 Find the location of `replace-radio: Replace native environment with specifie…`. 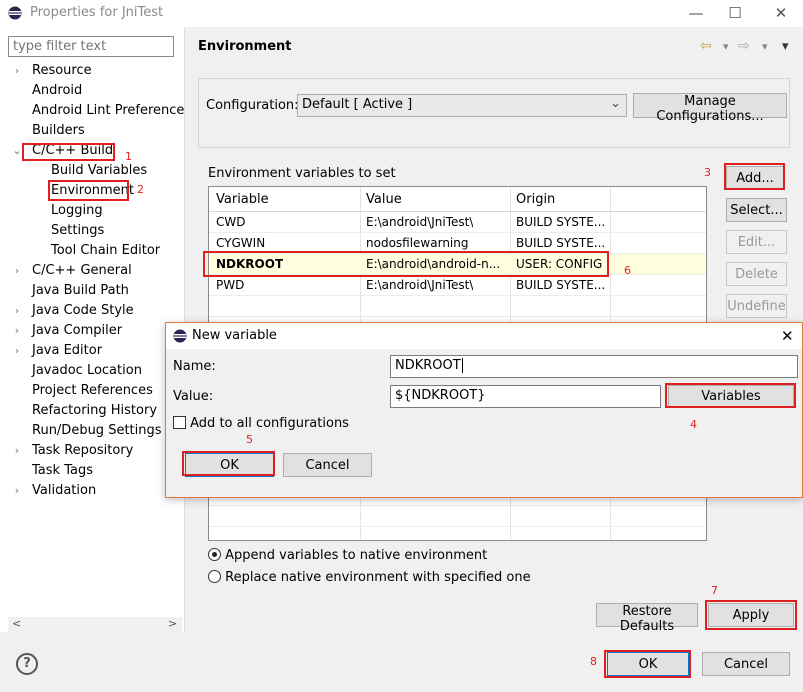

replace-radio: Replace native environment with specifie… is located at coordinates (369, 578).